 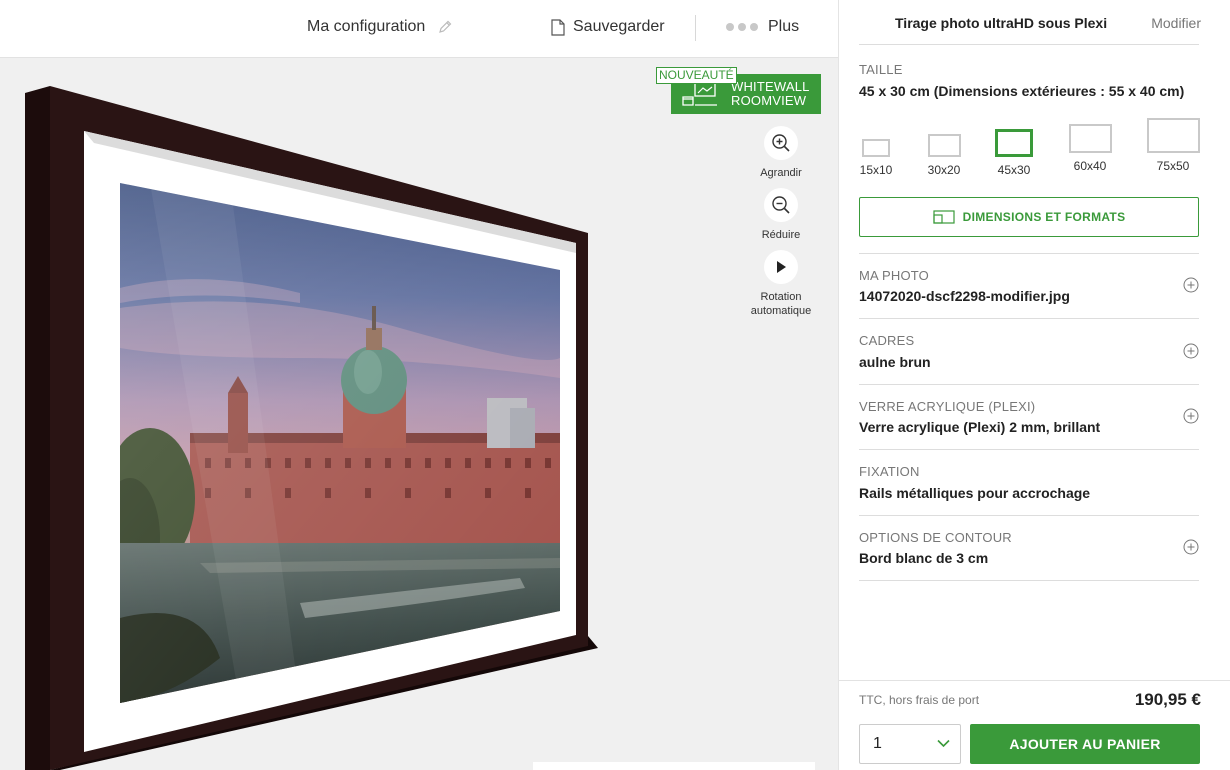 I want to click on dimensions-icon, so click(x=944, y=217).